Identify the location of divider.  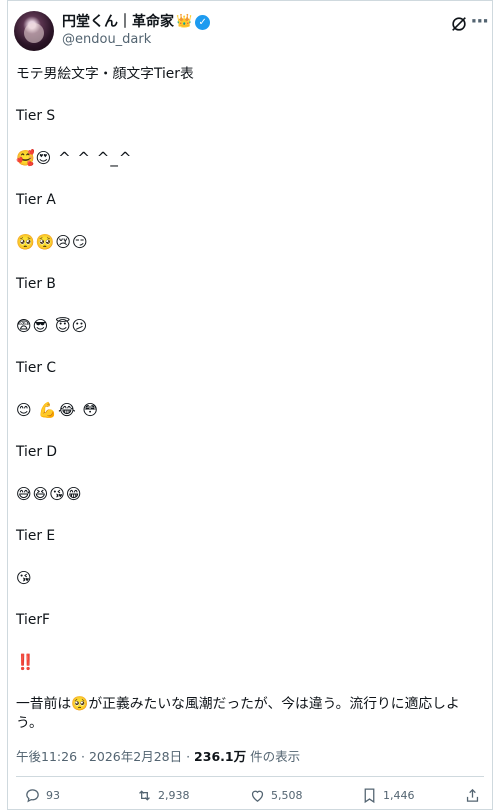
(250, 776).